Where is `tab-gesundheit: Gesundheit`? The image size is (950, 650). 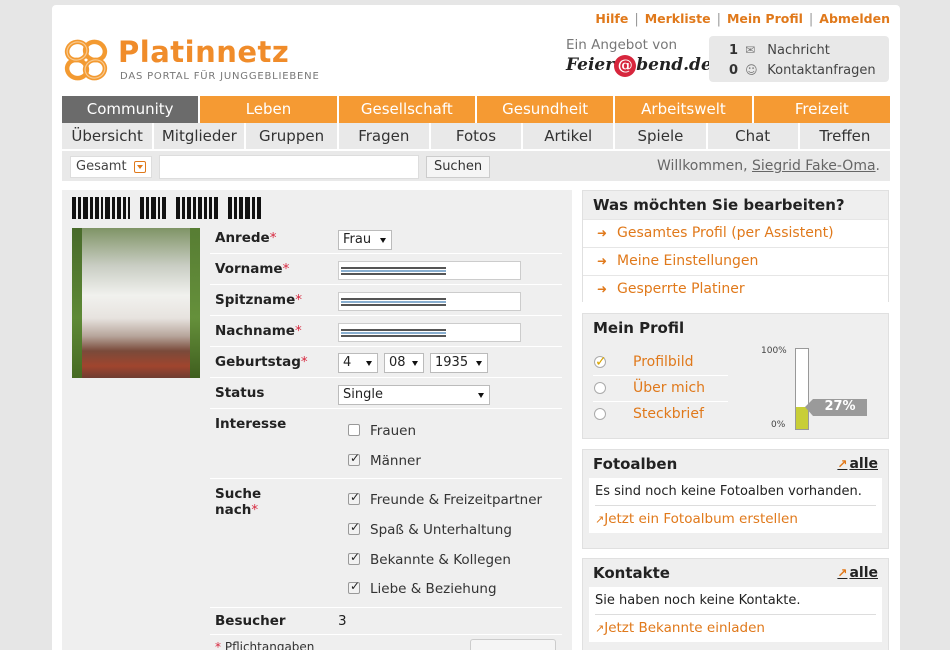
tab-gesundheit: Gesundheit is located at coordinates (546, 109).